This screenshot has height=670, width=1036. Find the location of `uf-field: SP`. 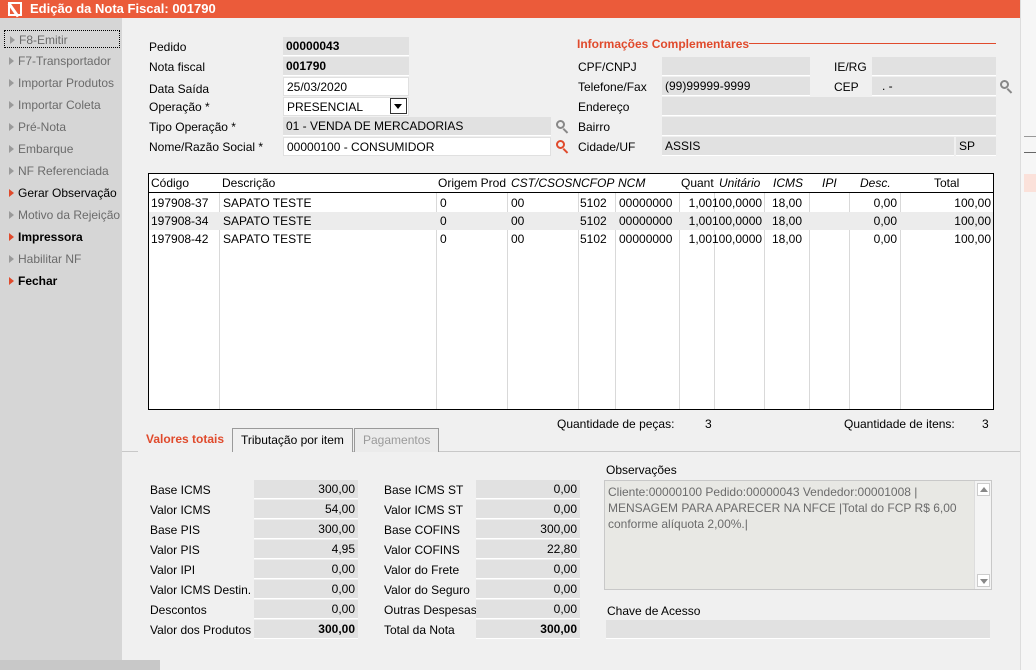

uf-field: SP is located at coordinates (976, 146).